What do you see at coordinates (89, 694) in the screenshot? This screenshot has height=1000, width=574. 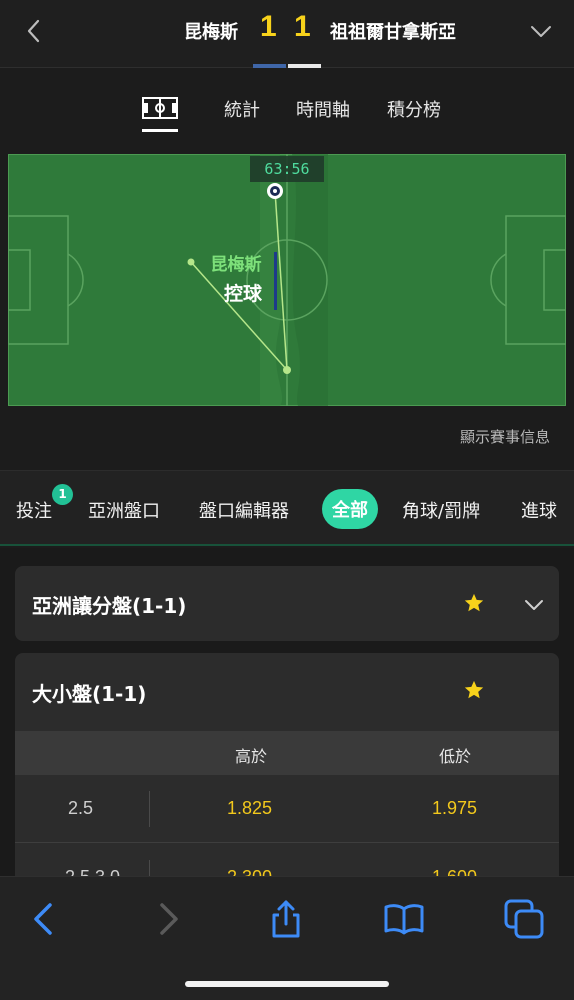 I see `over-under-title: 大小盤(1-1)` at bounding box center [89, 694].